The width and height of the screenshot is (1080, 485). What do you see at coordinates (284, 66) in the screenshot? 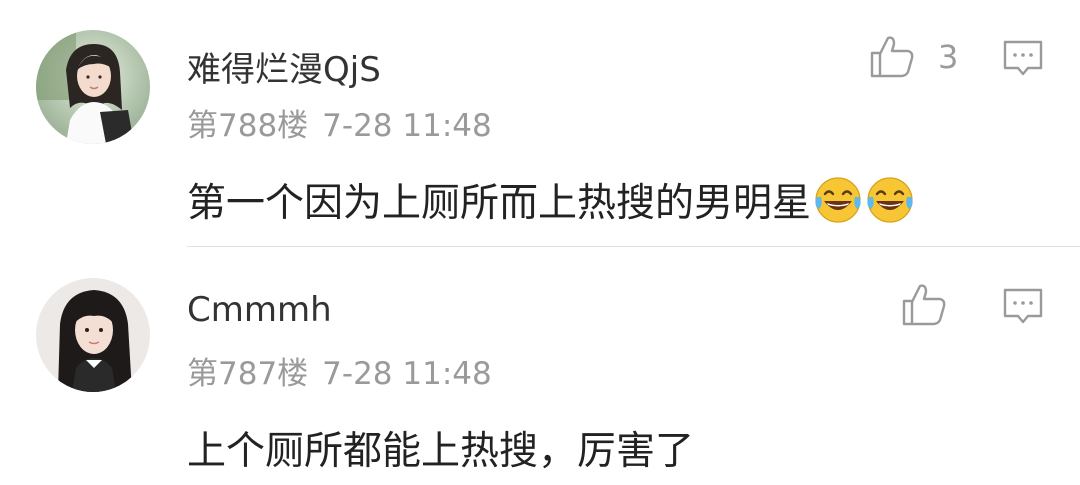
I see `username: 难得烂漫QjS` at bounding box center [284, 66].